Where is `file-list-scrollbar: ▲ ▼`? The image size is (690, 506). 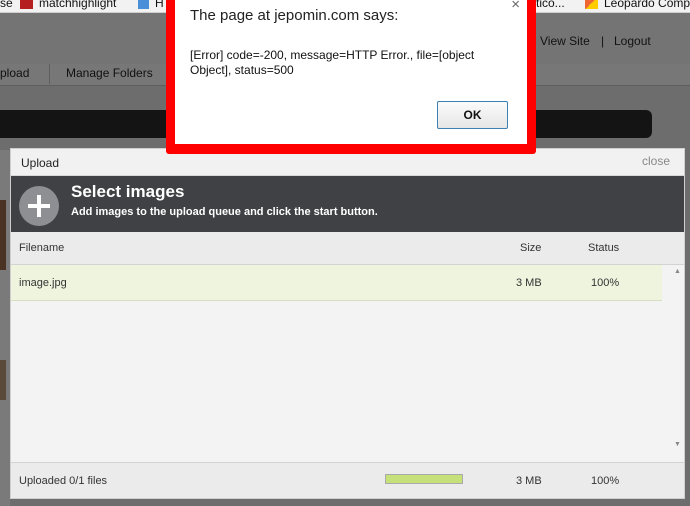 file-list-scrollbar: ▲ ▼ is located at coordinates (677, 359).